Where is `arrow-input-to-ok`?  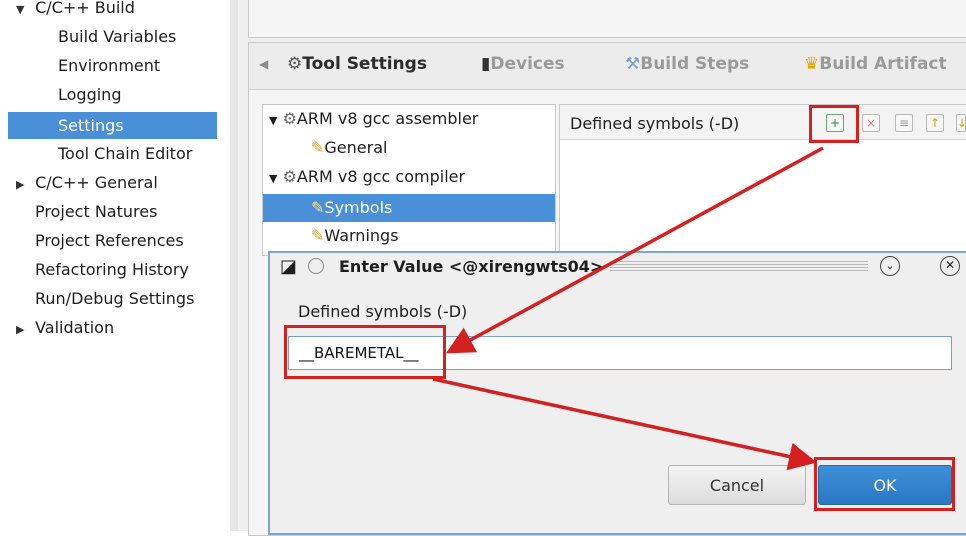 arrow-input-to-ok is located at coordinates (624, 424).